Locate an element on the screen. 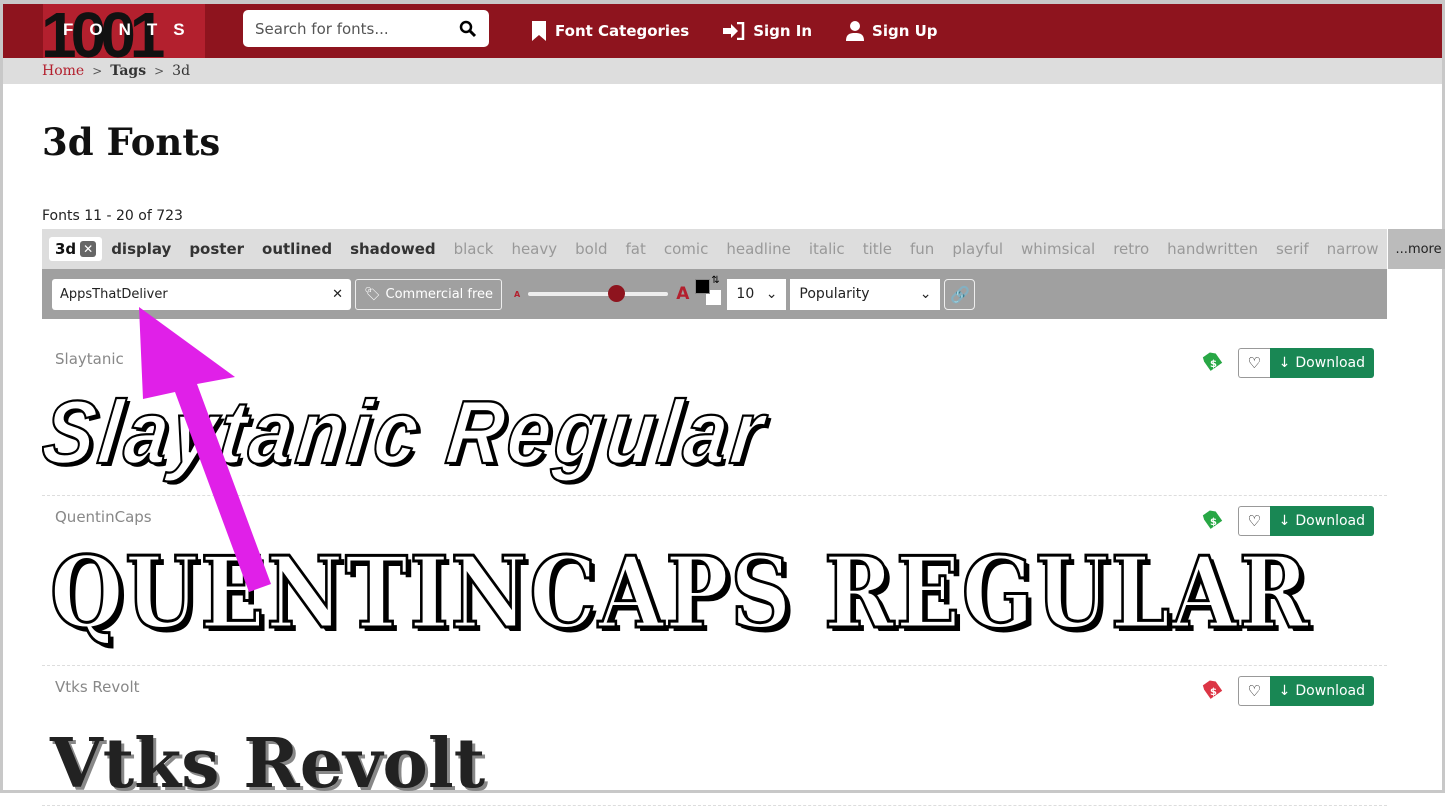  tag-selected: 3d ✕ is located at coordinates (76, 249).